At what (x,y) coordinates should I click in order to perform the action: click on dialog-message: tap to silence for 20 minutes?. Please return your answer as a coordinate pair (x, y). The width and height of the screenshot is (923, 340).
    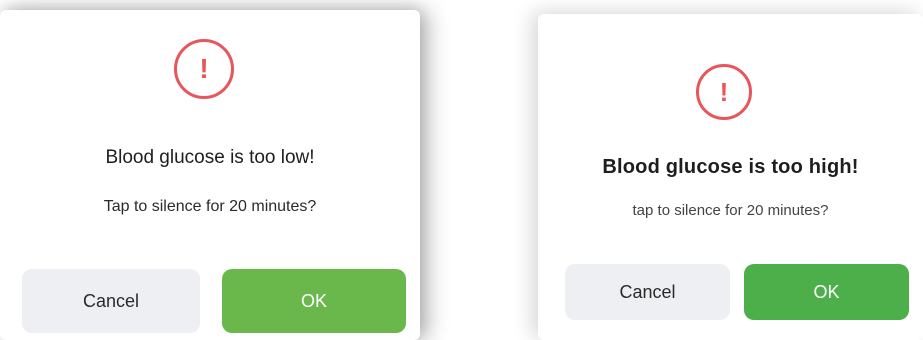
    Looking at the image, I should click on (730, 210).